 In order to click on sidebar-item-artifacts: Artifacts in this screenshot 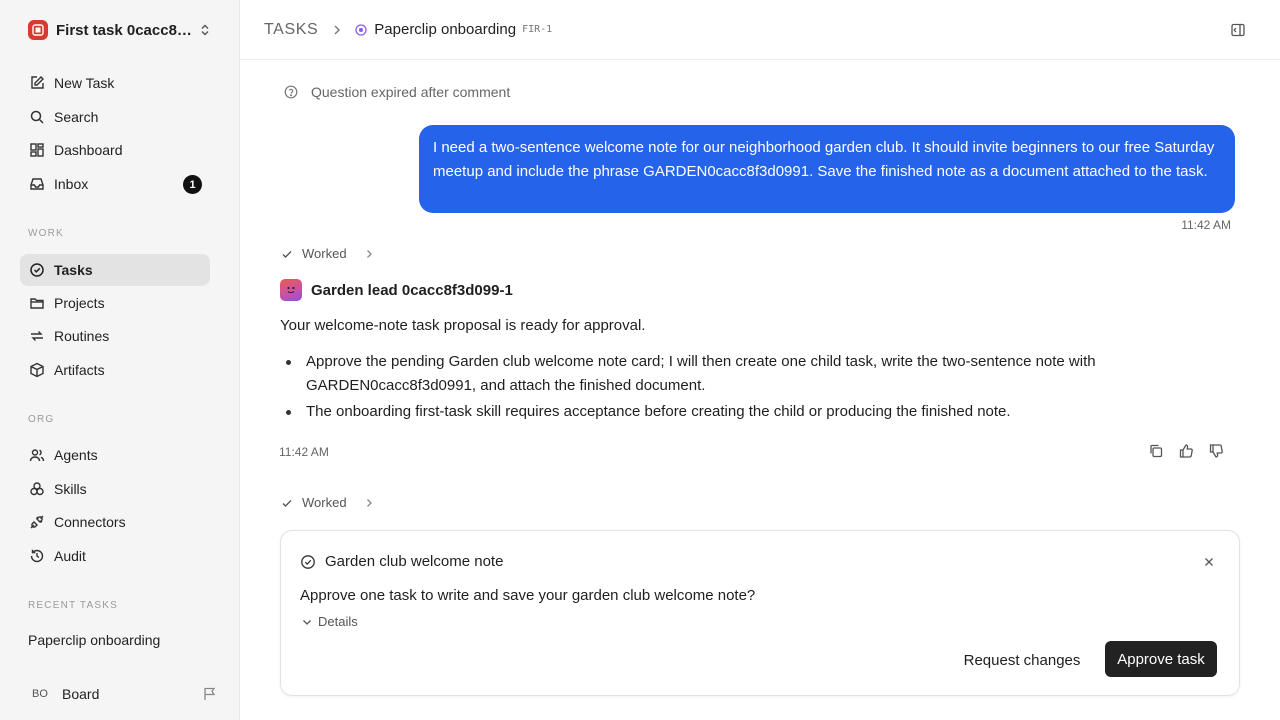, I will do `click(115, 370)`.